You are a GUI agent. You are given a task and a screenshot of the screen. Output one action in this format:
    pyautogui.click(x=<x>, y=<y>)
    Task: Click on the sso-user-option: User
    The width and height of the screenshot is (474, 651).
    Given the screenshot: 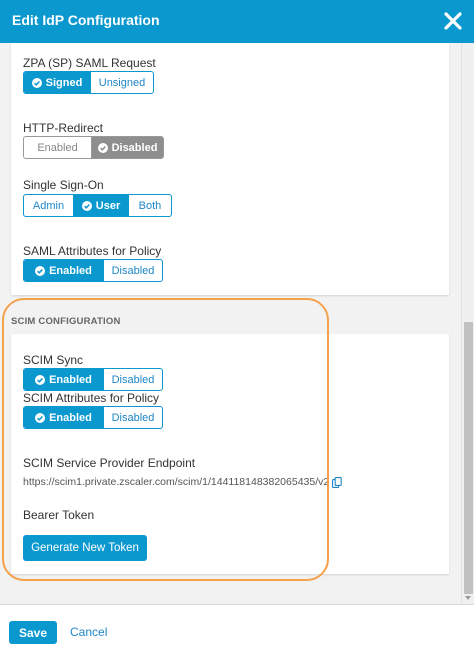 What is the action you would take?
    pyautogui.click(x=100, y=205)
    